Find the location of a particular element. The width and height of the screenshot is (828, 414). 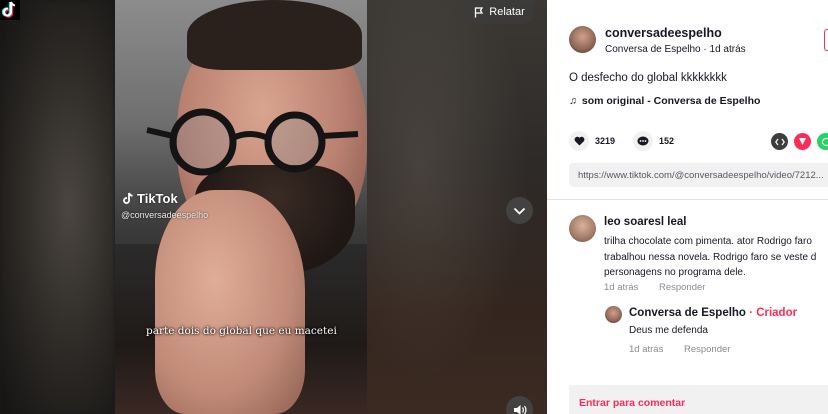

send-icon is located at coordinates (802, 141).